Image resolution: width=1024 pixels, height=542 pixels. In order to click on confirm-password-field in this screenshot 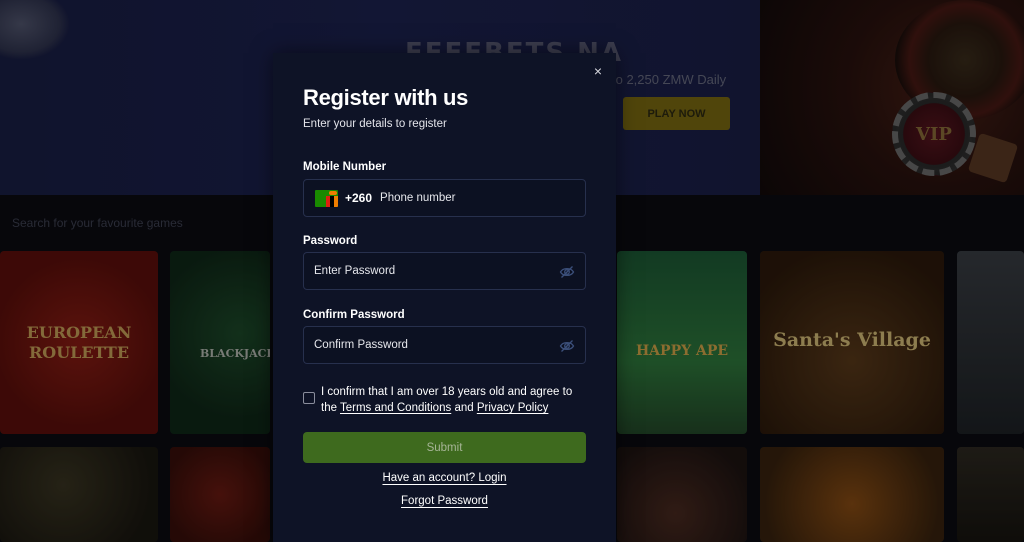, I will do `click(444, 345)`.